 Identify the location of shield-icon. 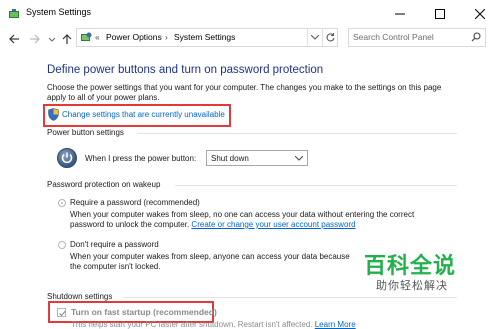
(53, 114).